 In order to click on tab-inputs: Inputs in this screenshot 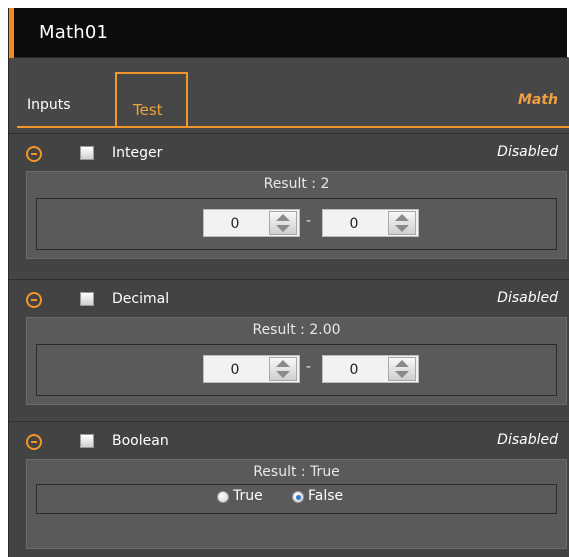, I will do `click(49, 105)`.